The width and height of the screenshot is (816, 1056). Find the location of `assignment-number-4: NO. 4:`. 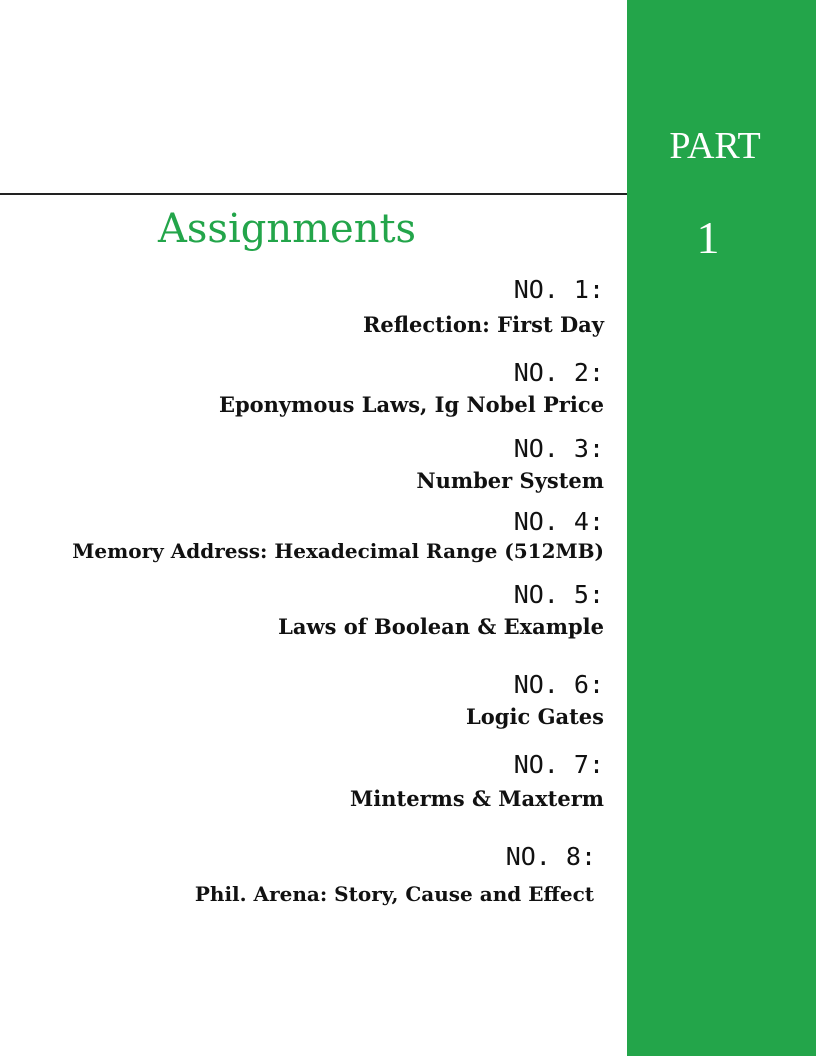

assignment-number-4: NO. 4: is located at coordinates (558, 521).